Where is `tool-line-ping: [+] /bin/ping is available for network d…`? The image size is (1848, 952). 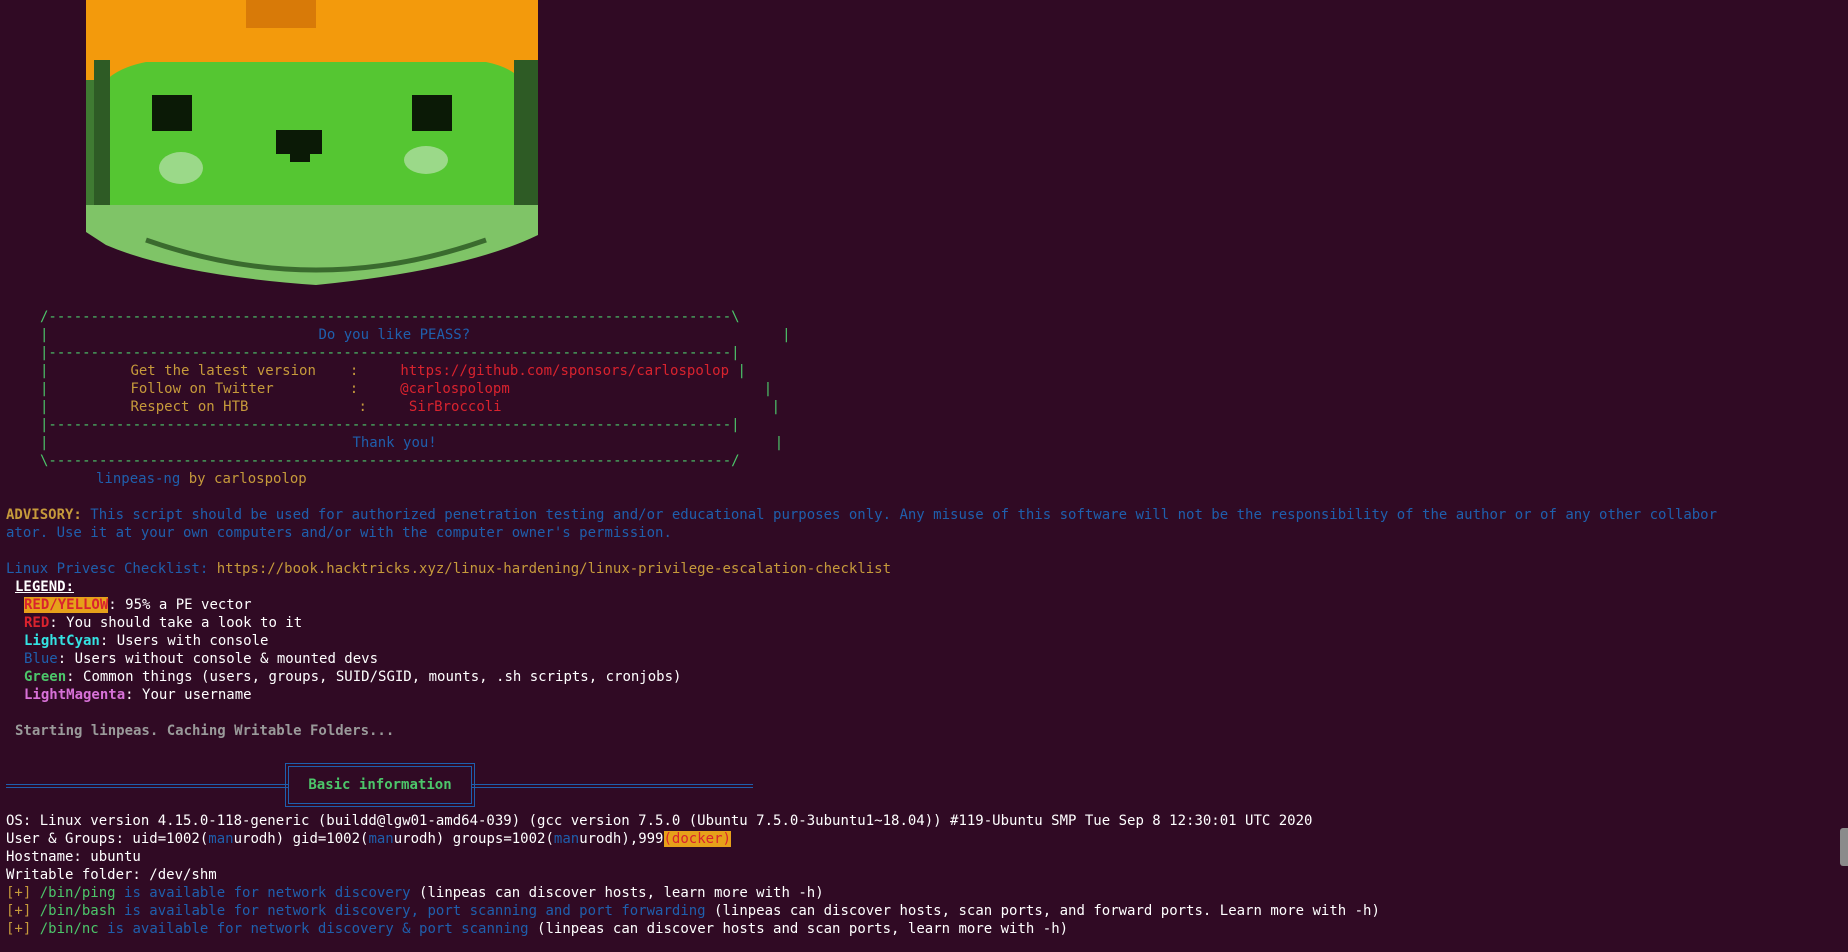
tool-line-ping: [+] /bin/ping is available for network d… is located at coordinates (415, 893).